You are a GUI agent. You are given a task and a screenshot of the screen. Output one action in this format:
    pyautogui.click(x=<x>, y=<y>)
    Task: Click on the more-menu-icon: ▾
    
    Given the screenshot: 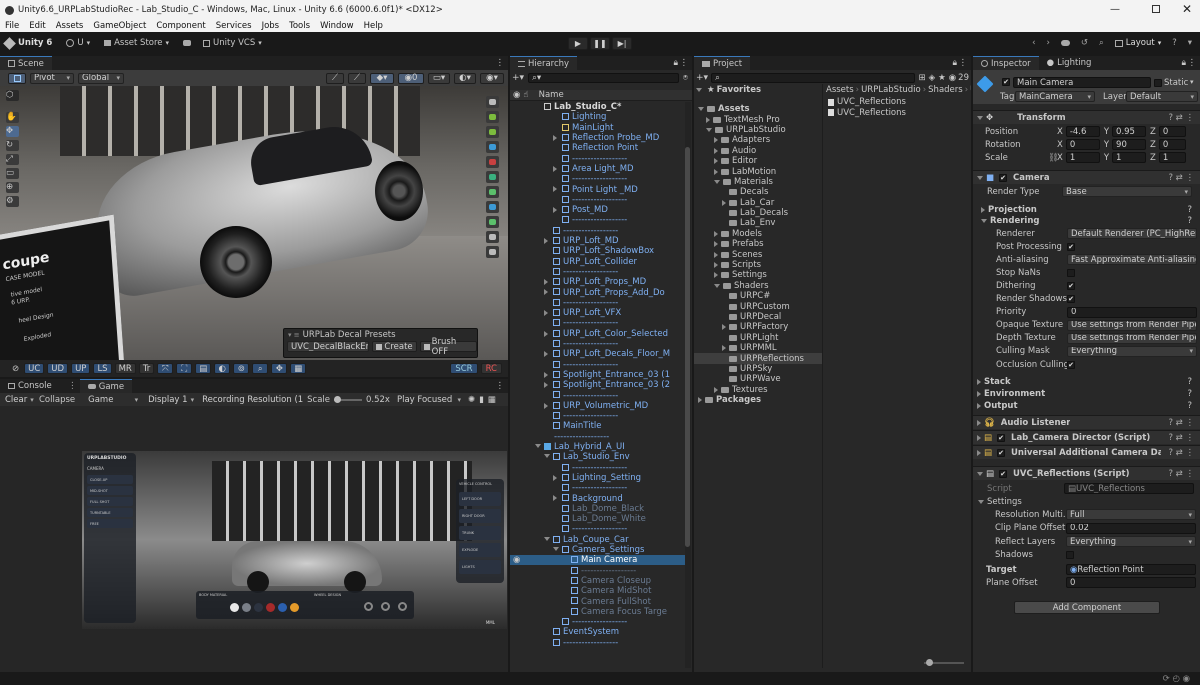 What is the action you would take?
    pyautogui.click(x=1190, y=43)
    